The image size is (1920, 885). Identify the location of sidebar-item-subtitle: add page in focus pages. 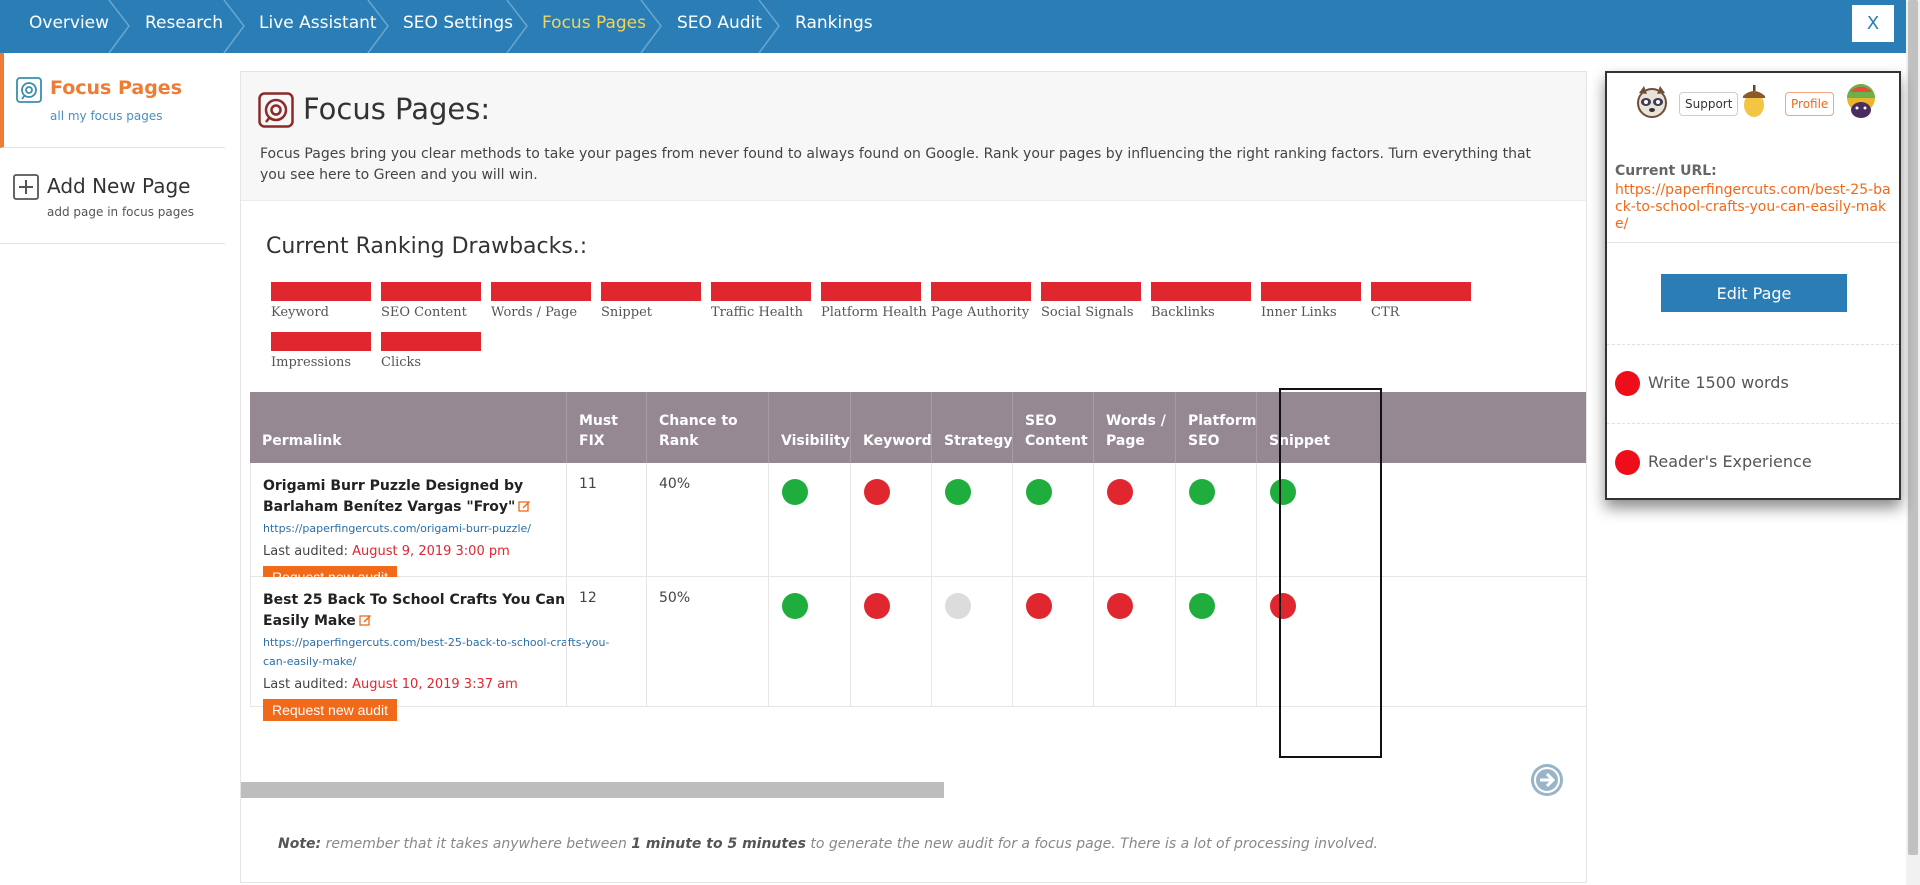
(120, 212).